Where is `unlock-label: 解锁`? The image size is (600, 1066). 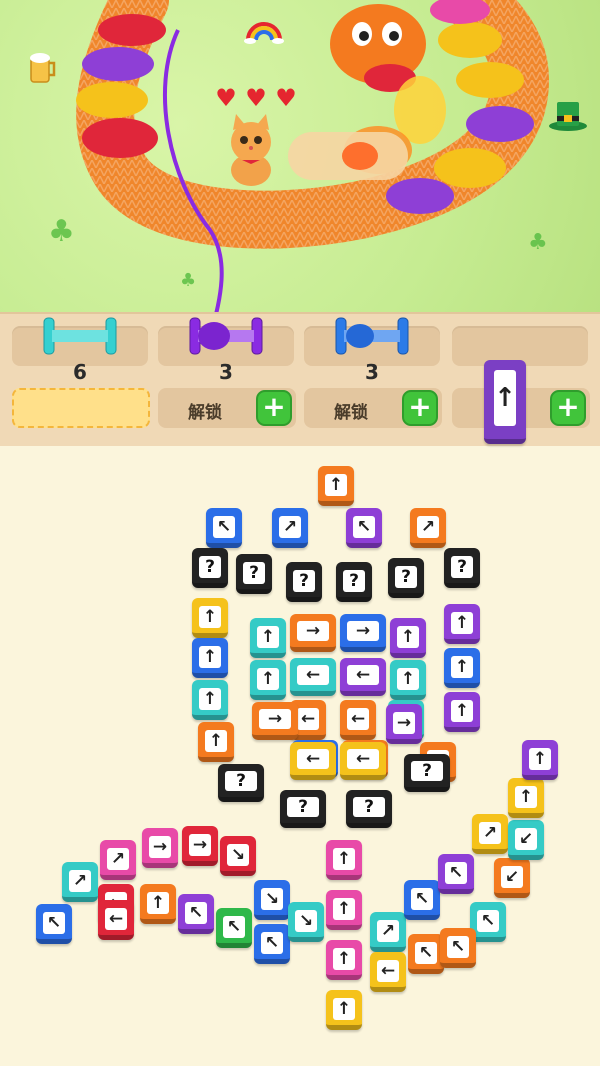
unlock-label: 解锁 is located at coordinates (351, 413).